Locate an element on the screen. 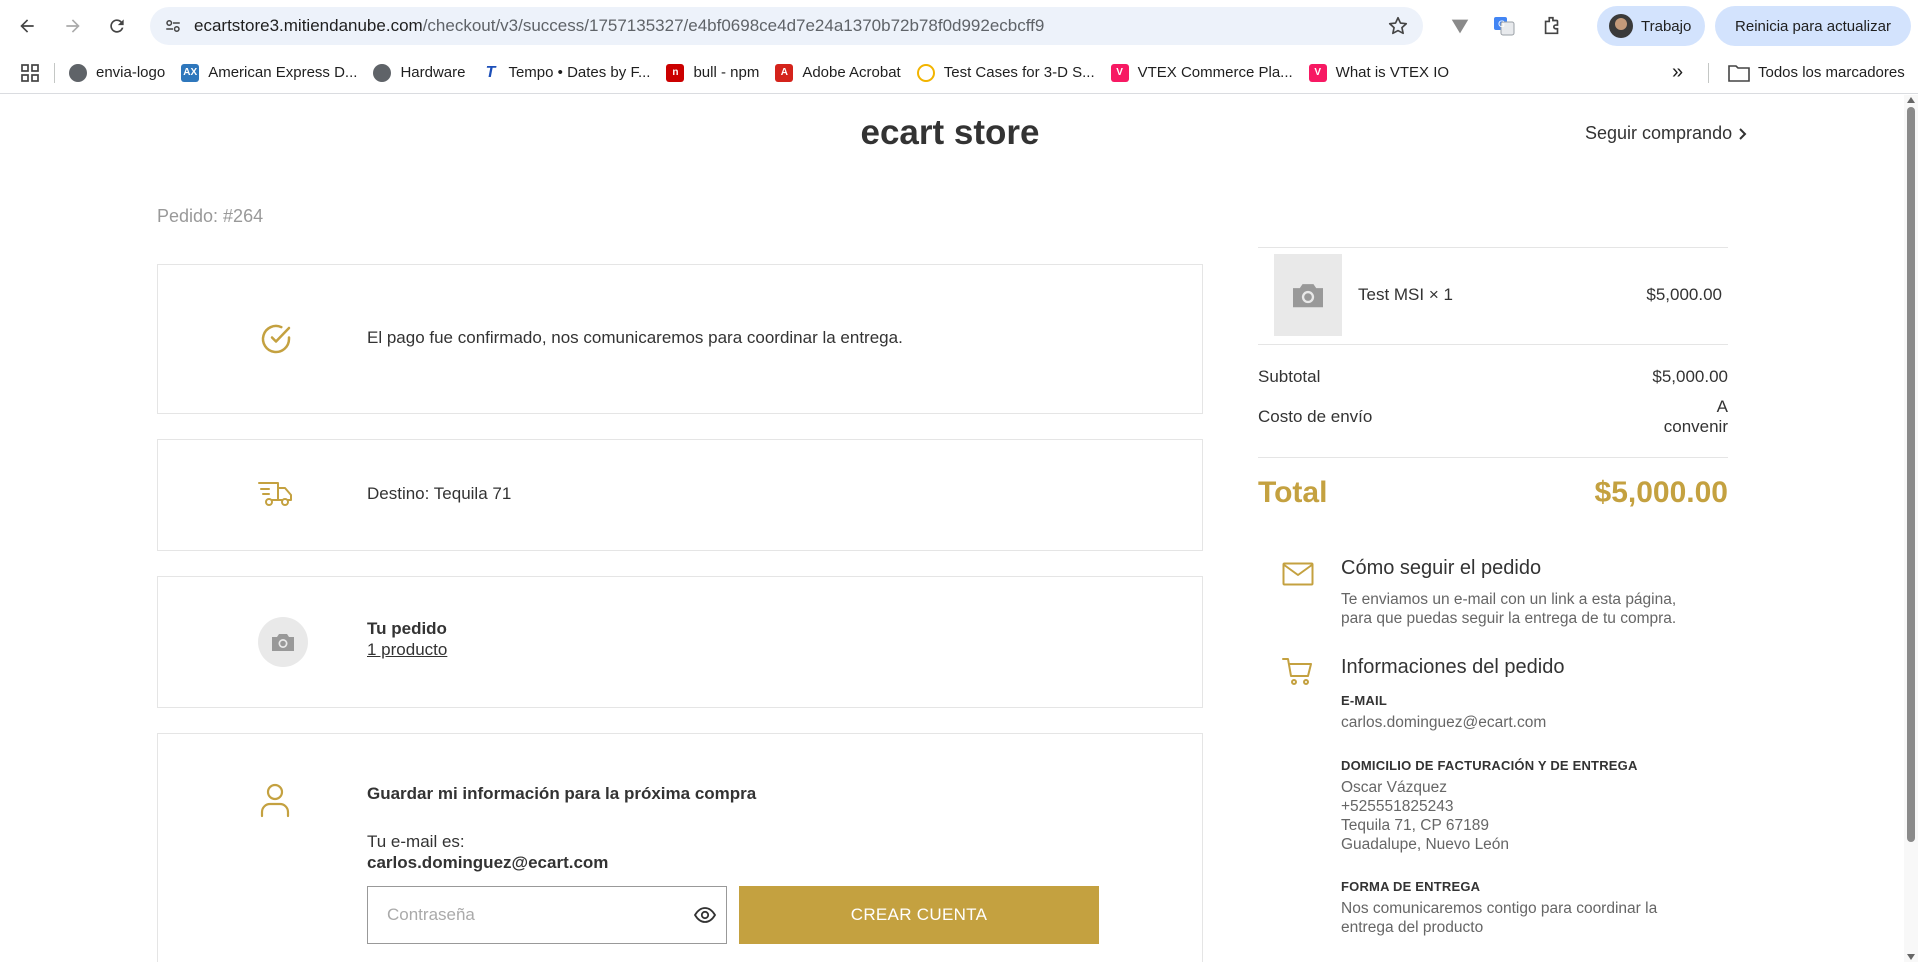  scroll-up-arrow-icon is located at coordinates (1911, 100).